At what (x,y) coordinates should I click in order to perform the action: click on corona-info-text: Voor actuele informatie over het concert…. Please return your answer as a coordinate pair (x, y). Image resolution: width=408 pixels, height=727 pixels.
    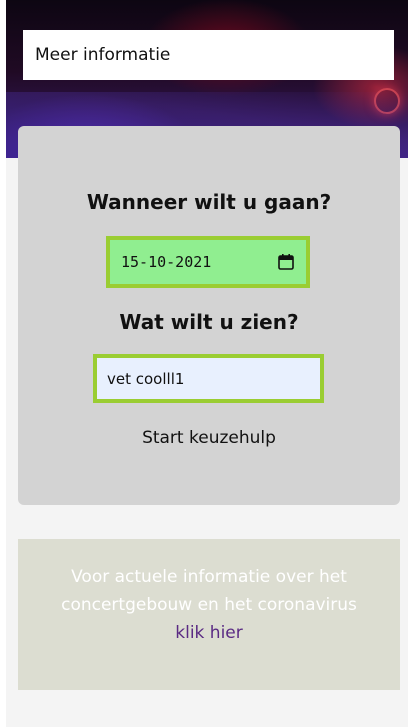
    Looking at the image, I should click on (209, 605).